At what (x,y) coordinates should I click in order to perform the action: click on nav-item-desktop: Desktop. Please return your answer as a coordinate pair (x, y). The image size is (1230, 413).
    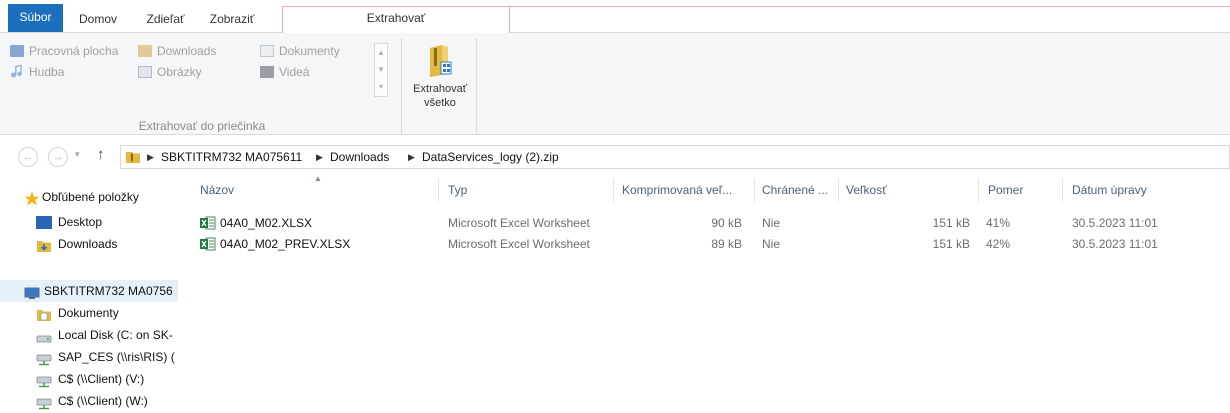
    Looking at the image, I should click on (89, 222).